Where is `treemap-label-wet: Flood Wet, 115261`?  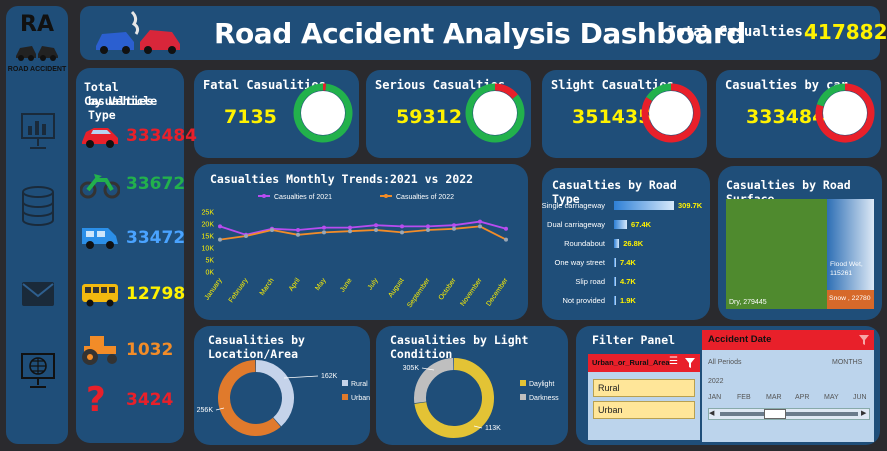 treemap-label-wet: Flood Wet, 115261 is located at coordinates (846, 269).